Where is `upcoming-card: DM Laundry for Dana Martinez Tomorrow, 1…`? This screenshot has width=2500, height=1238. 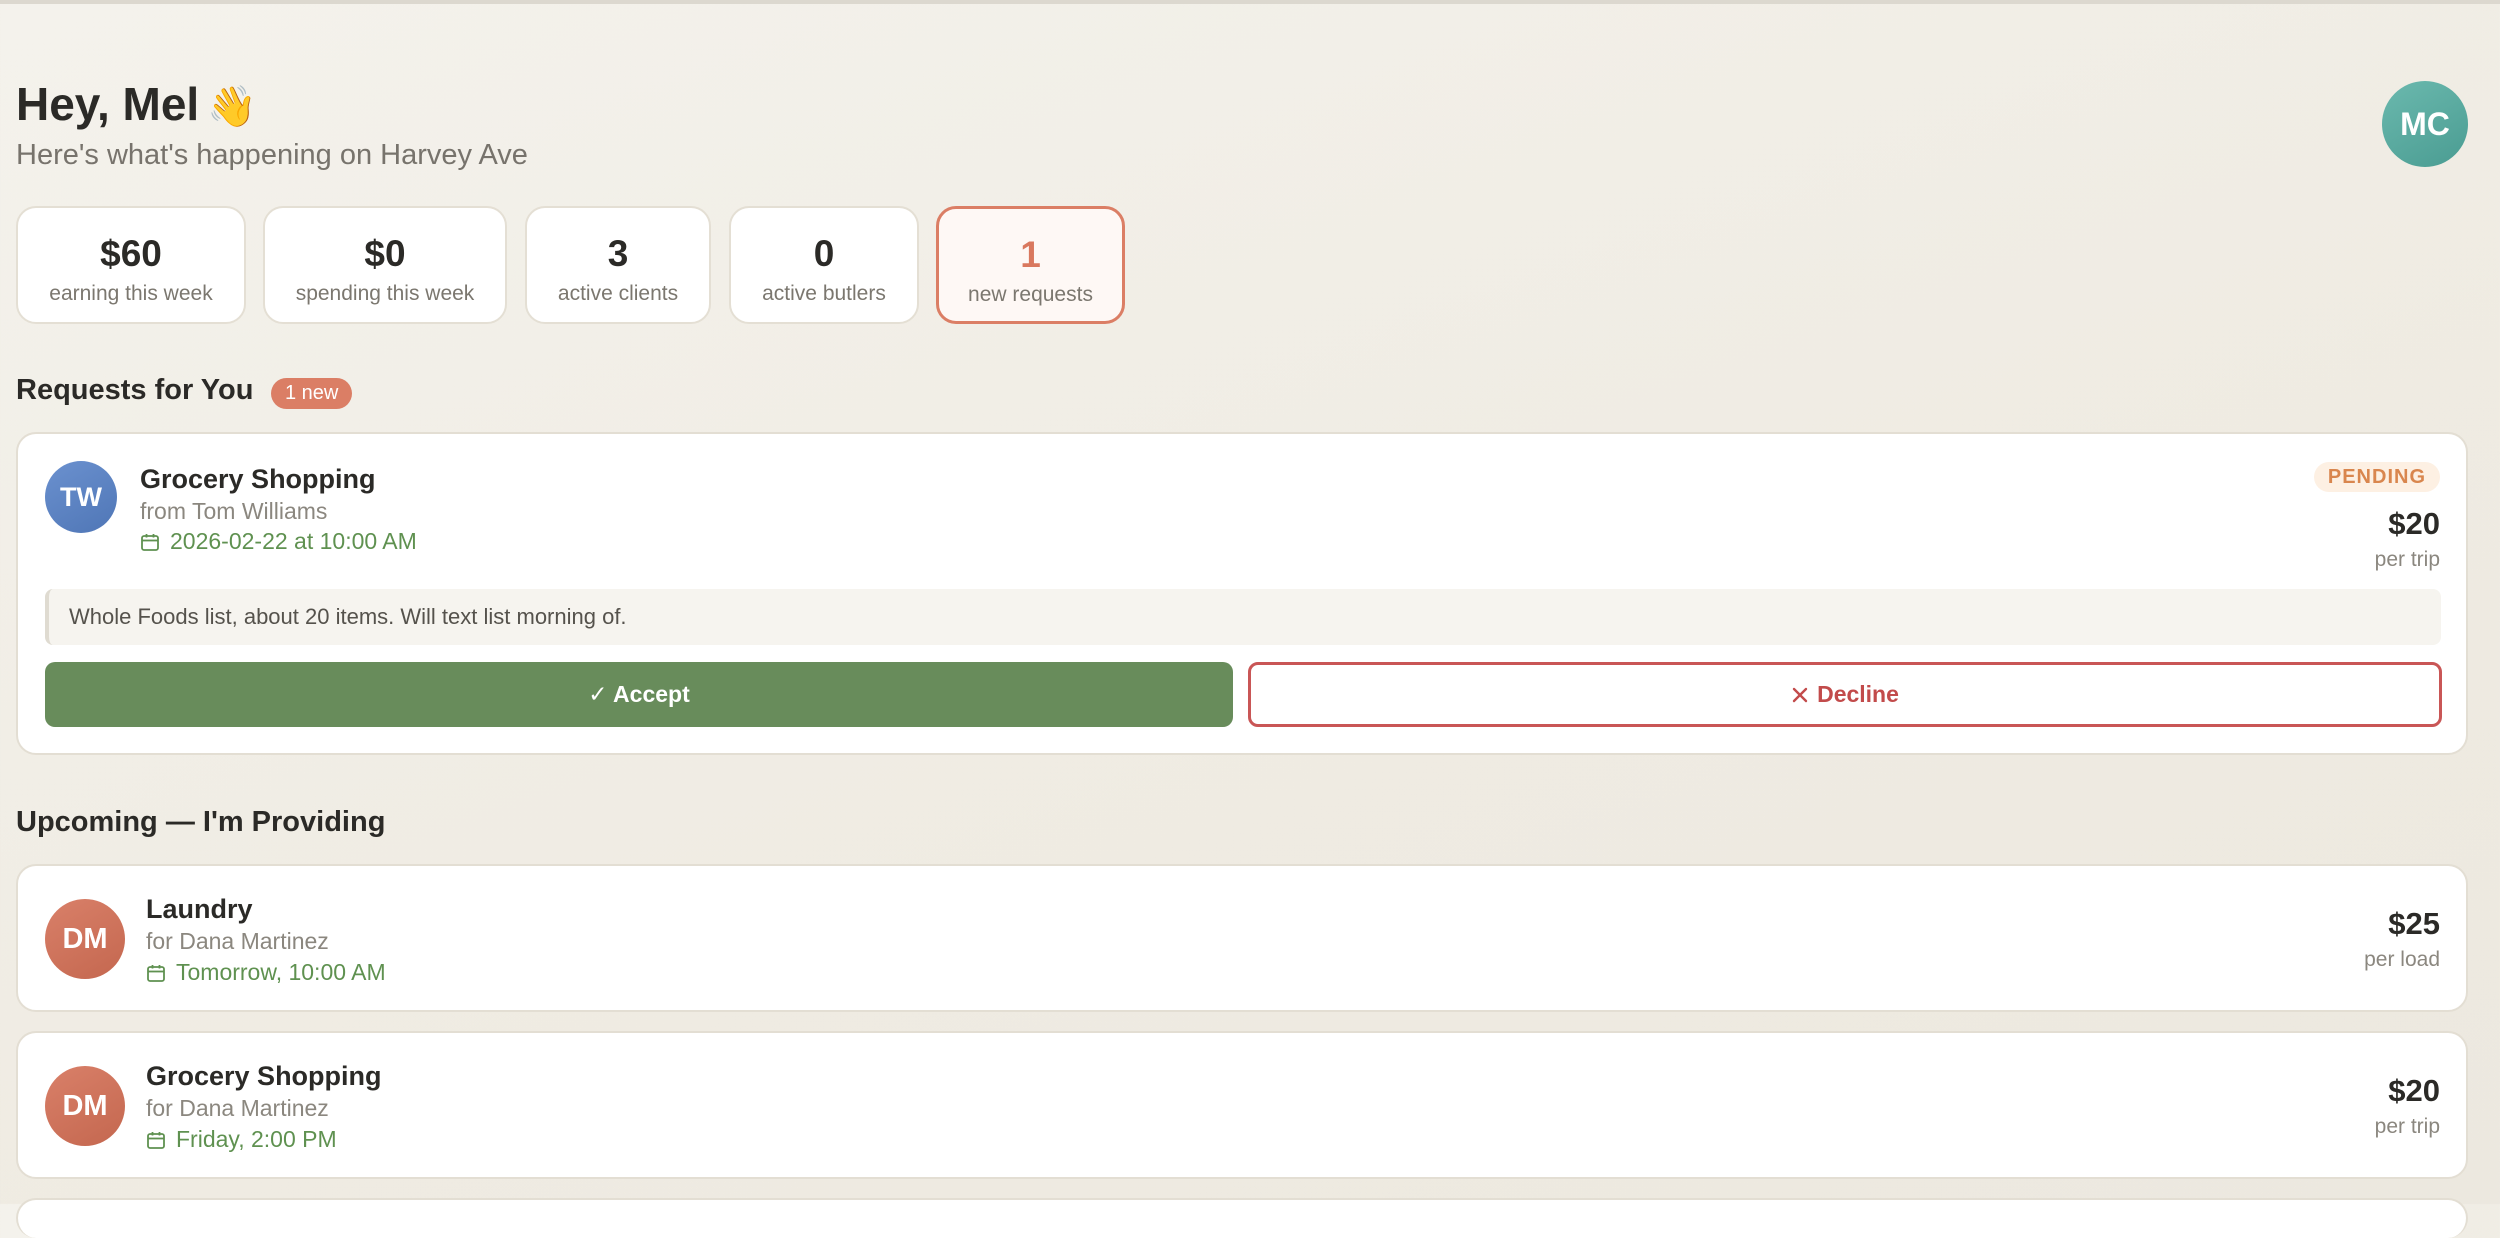 upcoming-card: DM Laundry for Dana Martinez Tomorrow, 1… is located at coordinates (1242, 938).